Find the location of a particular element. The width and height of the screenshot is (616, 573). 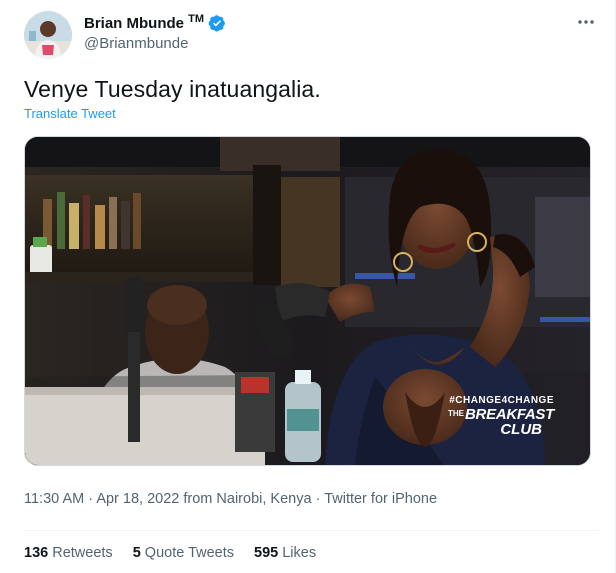

more-icon is located at coordinates (586, 22).